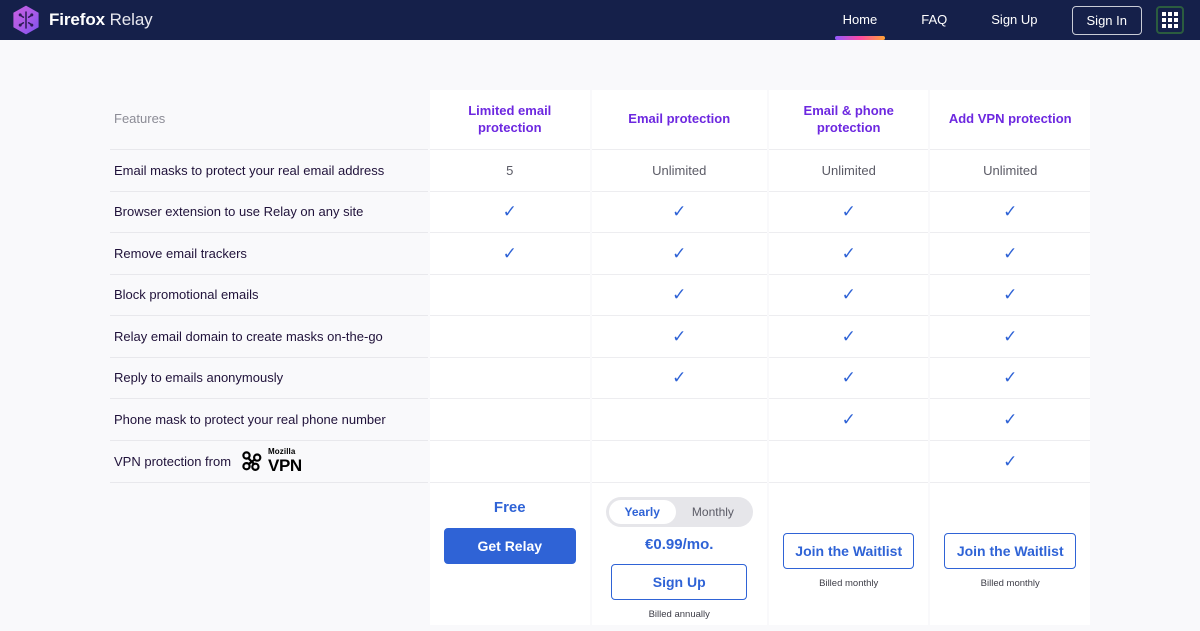  I want to click on app-grid-icon, so click(1170, 20).